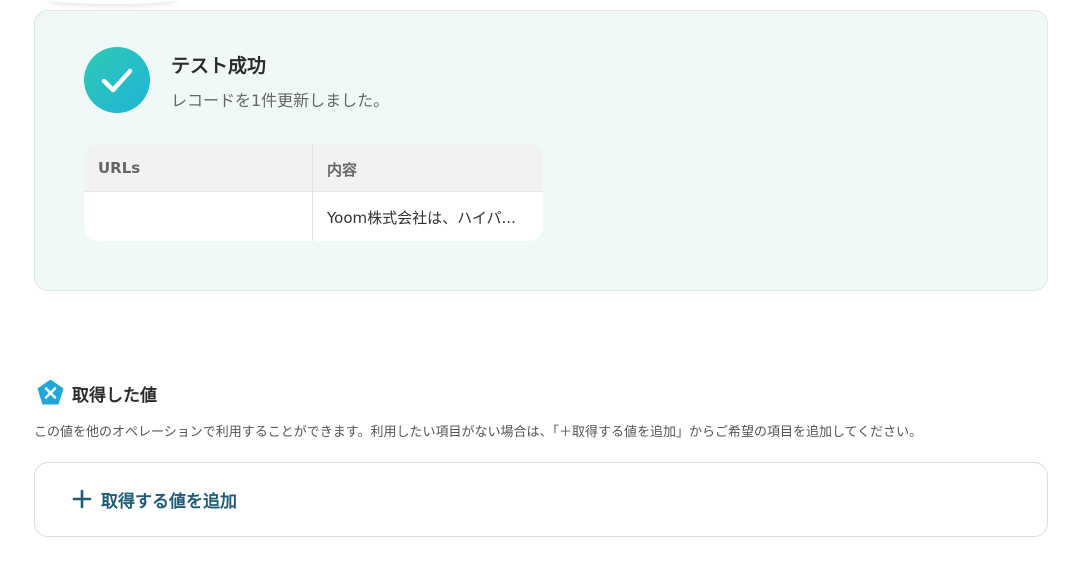 Image resolution: width=1084 pixels, height=570 pixels. I want to click on table-header-content: 内容, so click(342, 170).